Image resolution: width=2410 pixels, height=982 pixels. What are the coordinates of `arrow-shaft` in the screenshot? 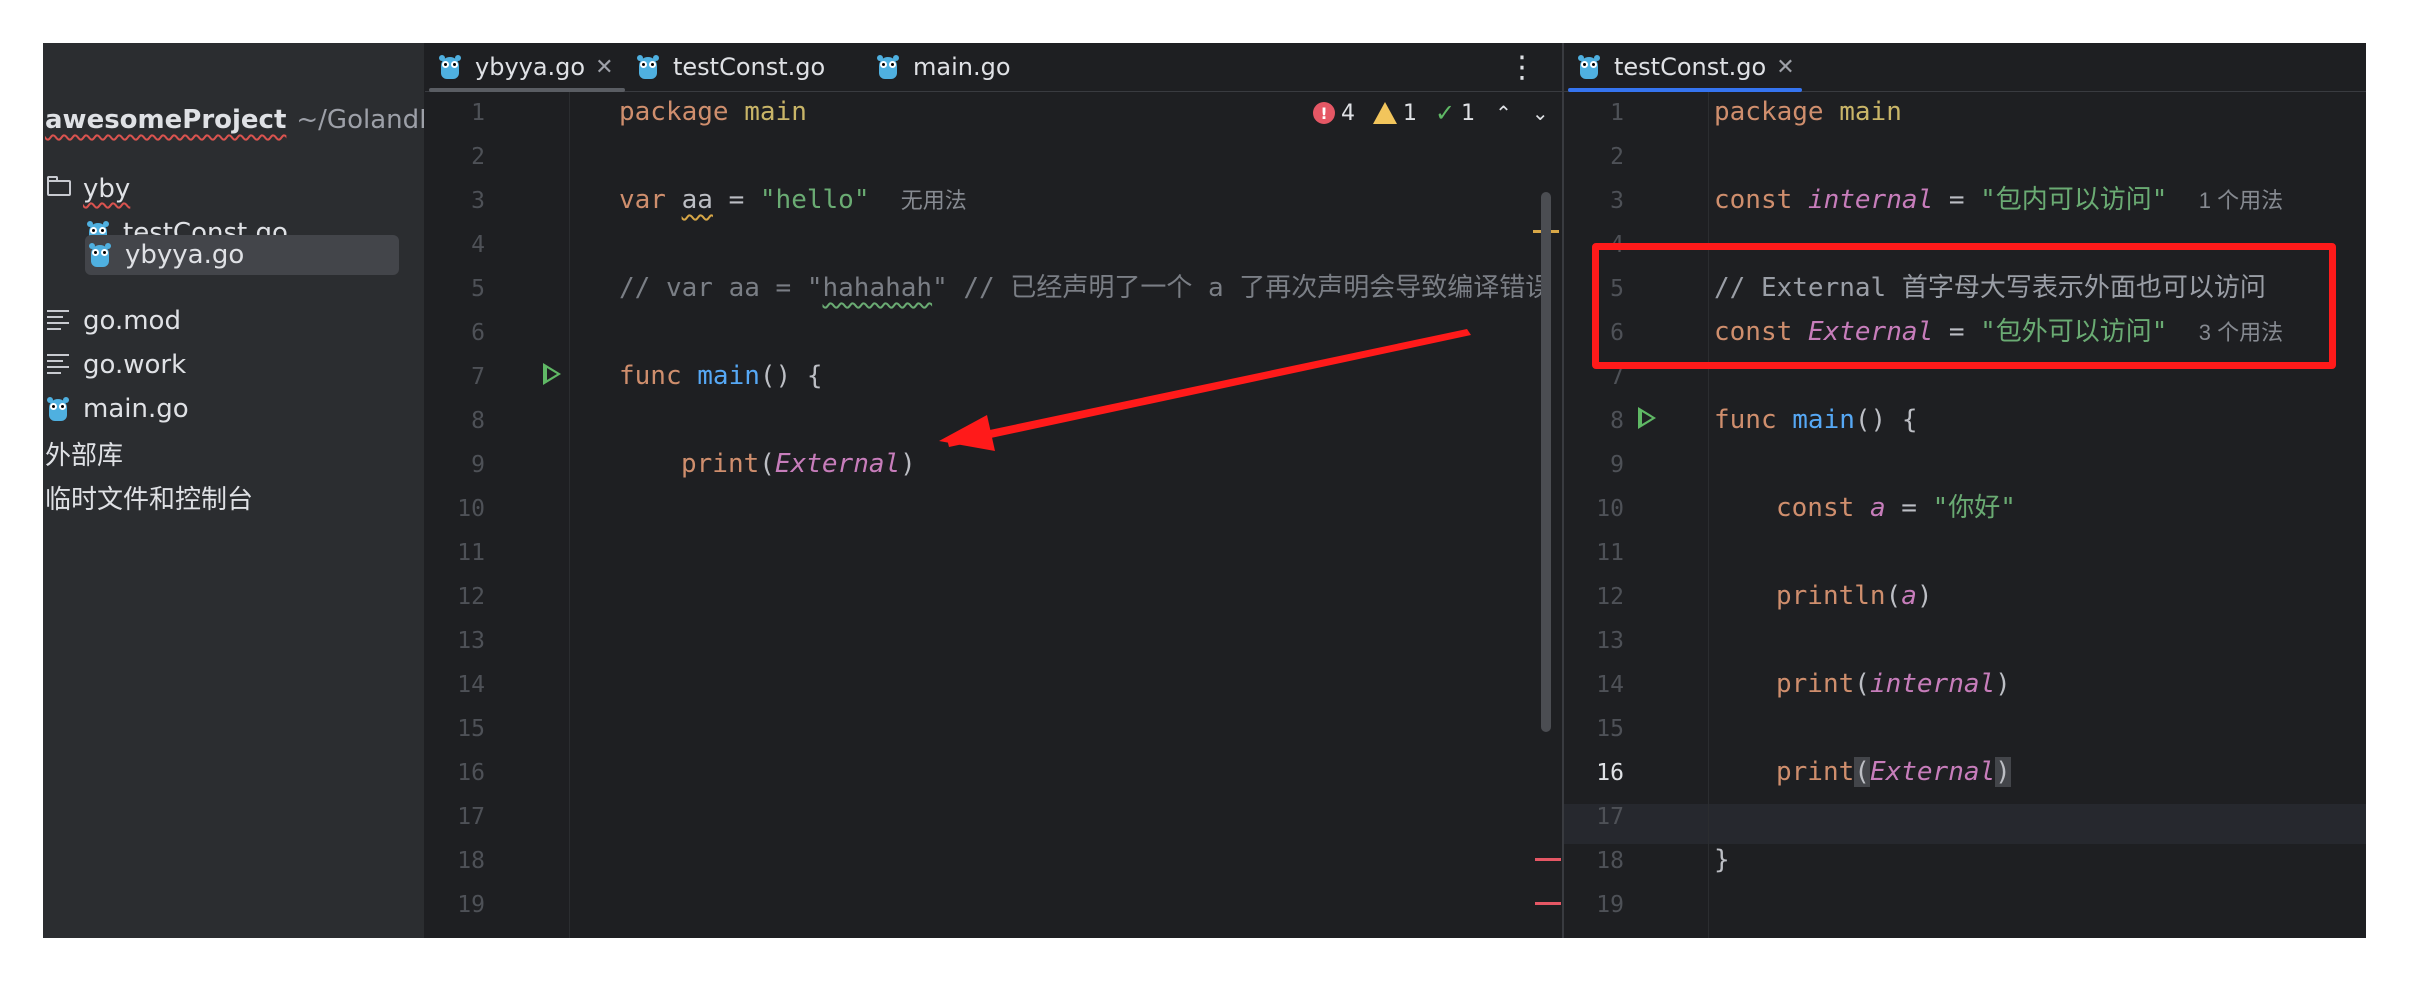 It's located at (1209, 388).